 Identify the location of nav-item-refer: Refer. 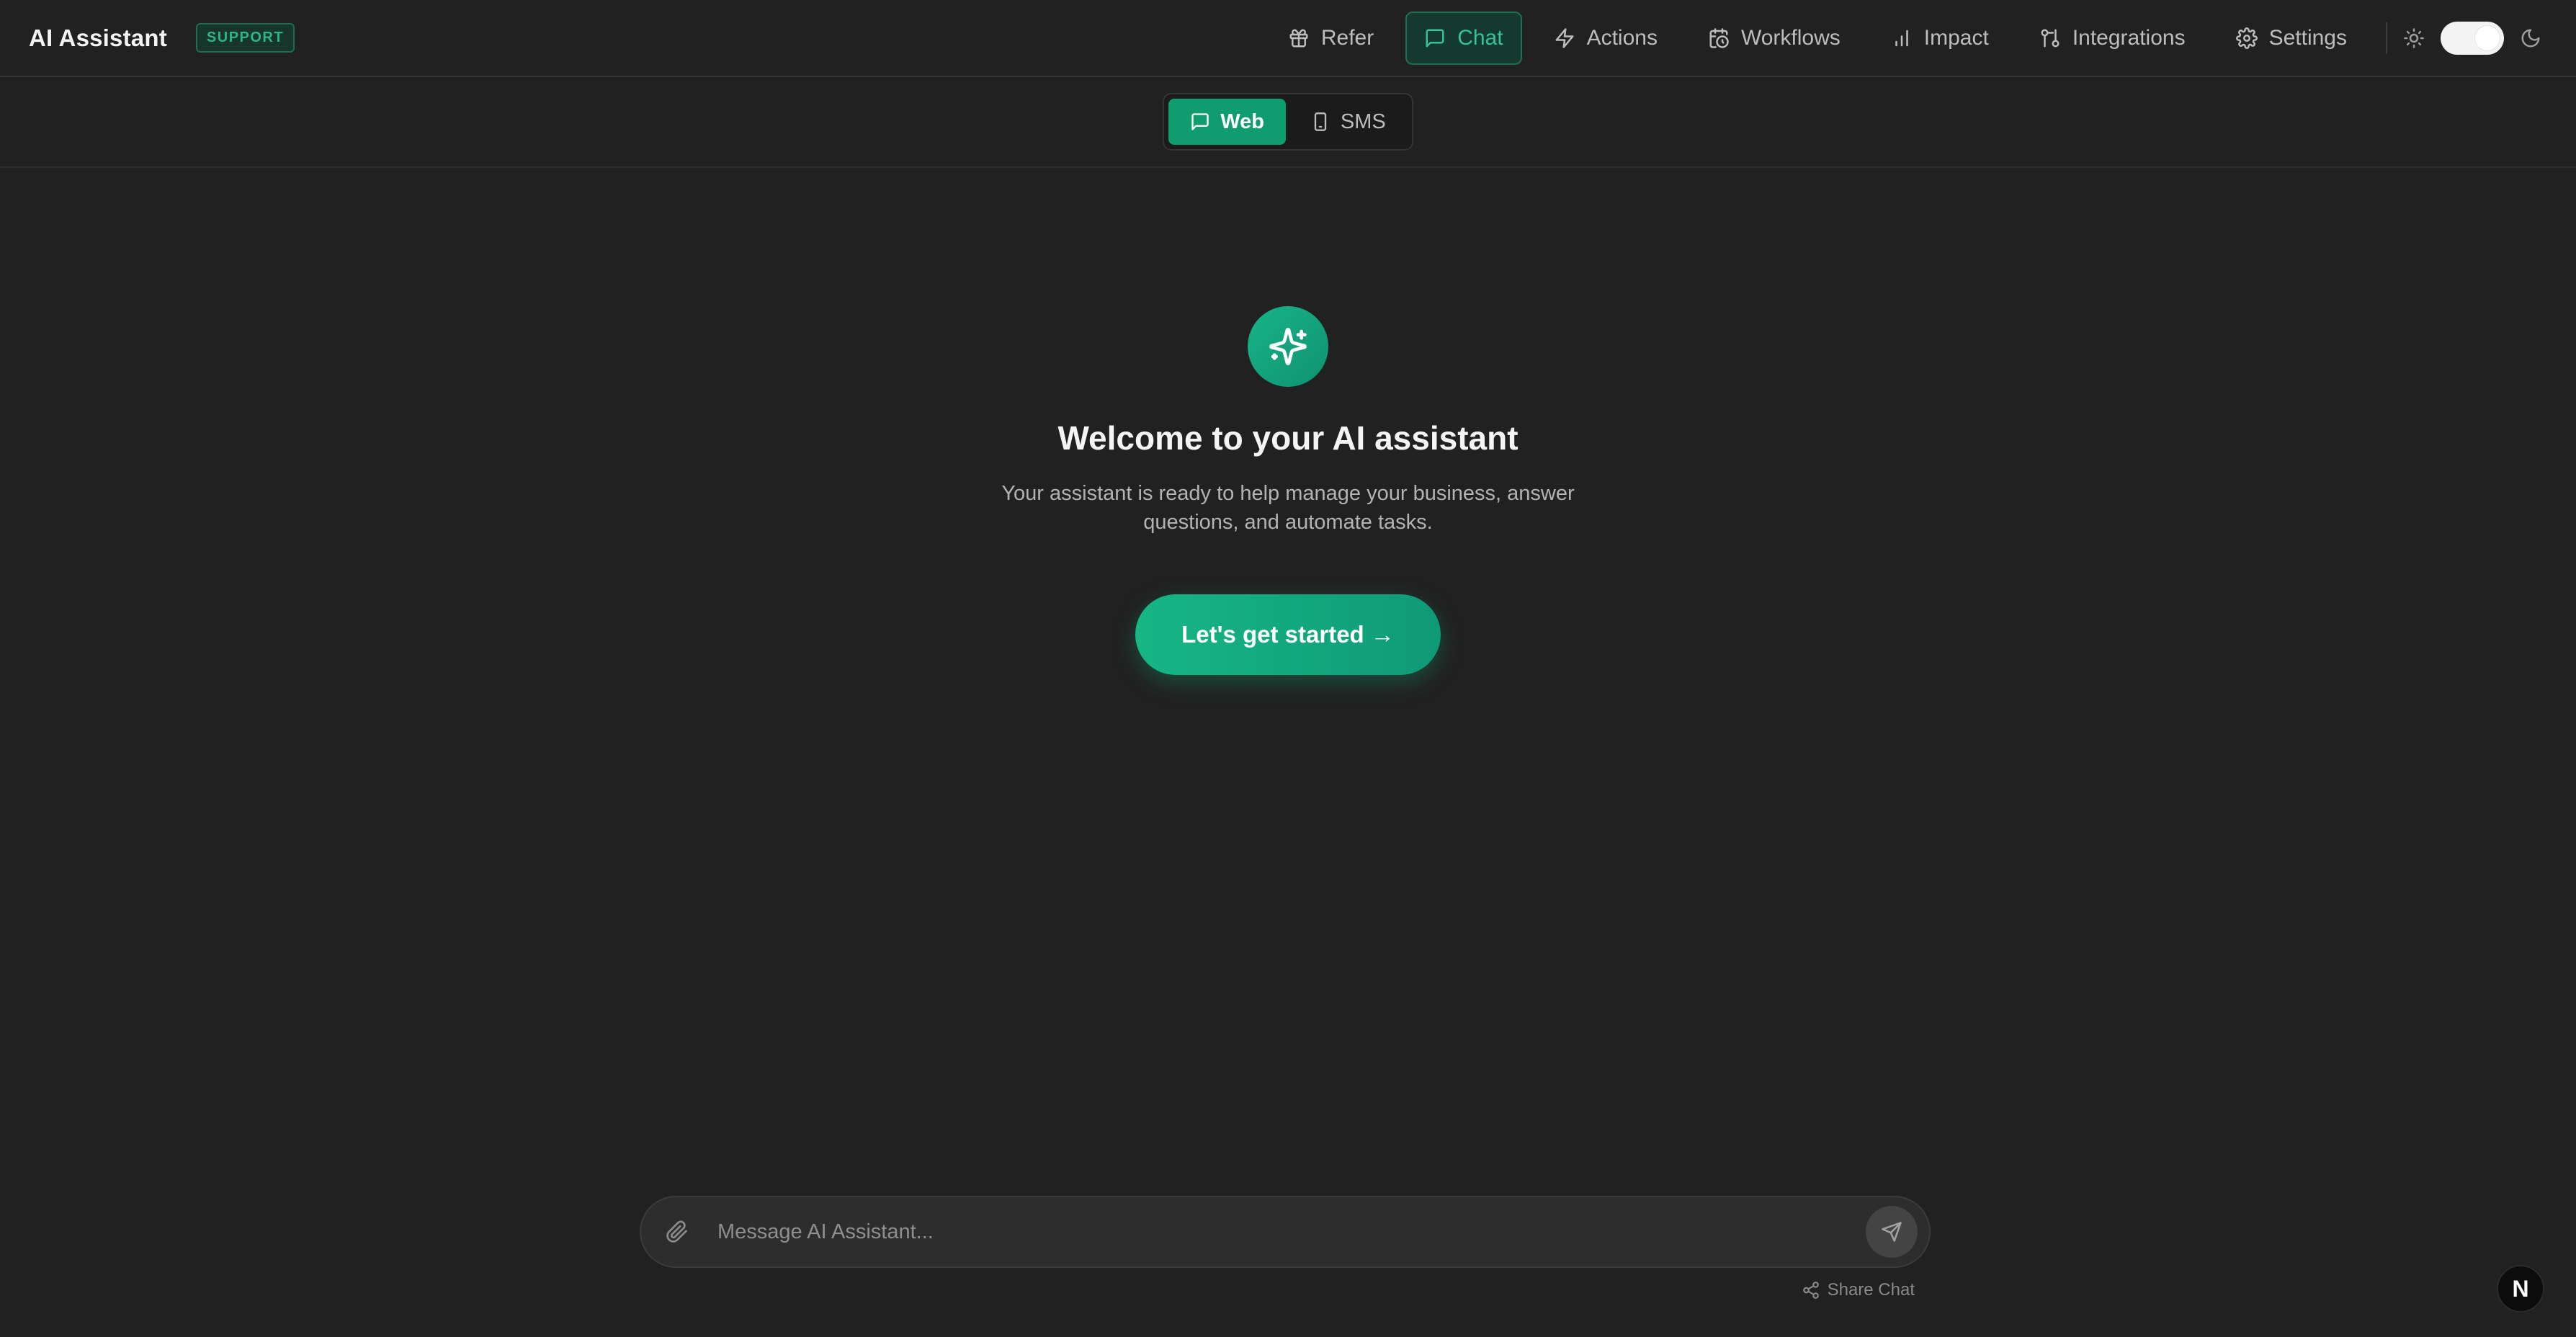
(1330, 38).